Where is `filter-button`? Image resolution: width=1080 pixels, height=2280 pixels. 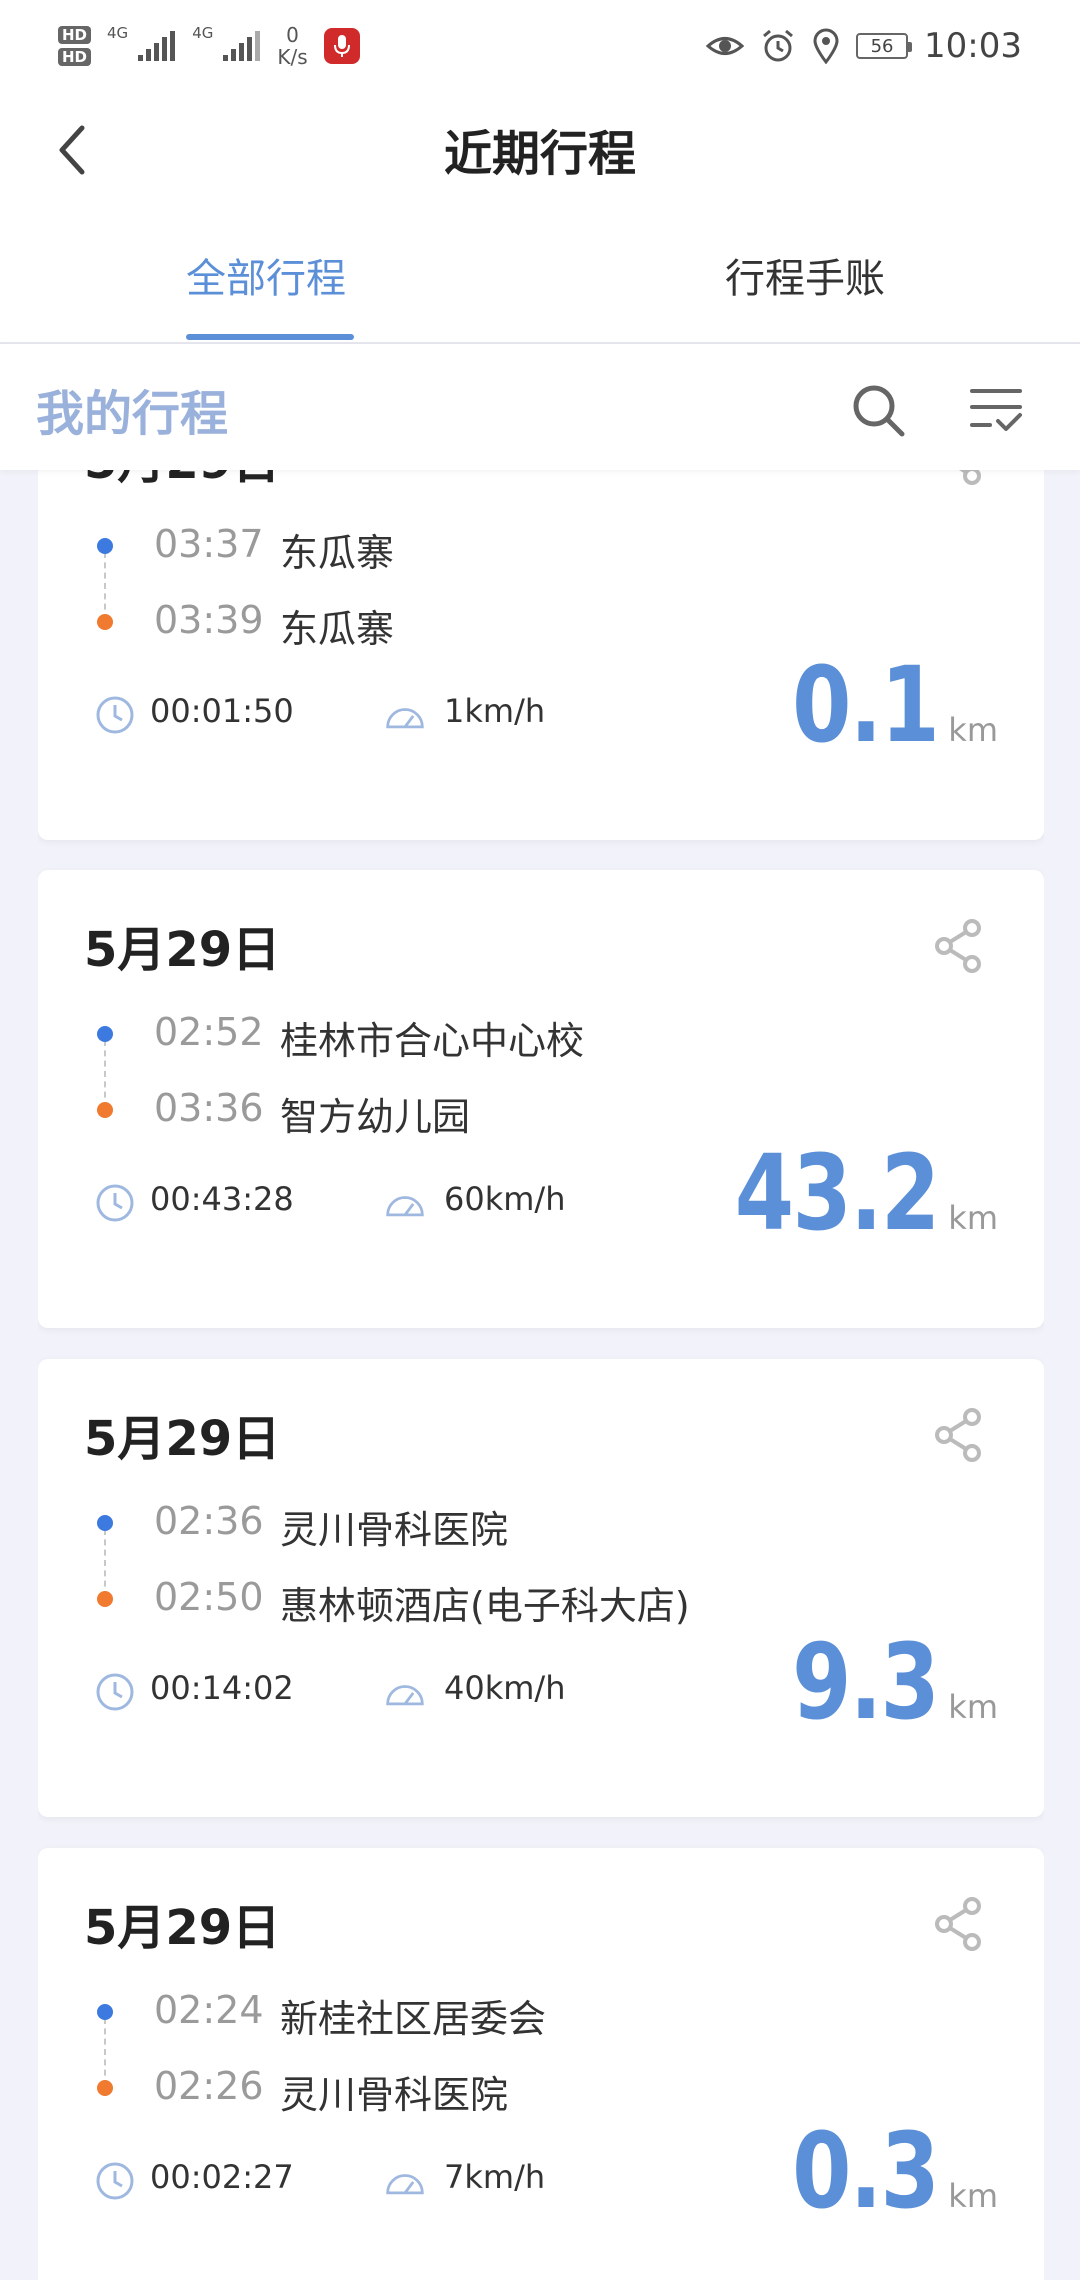
filter-button is located at coordinates (996, 410).